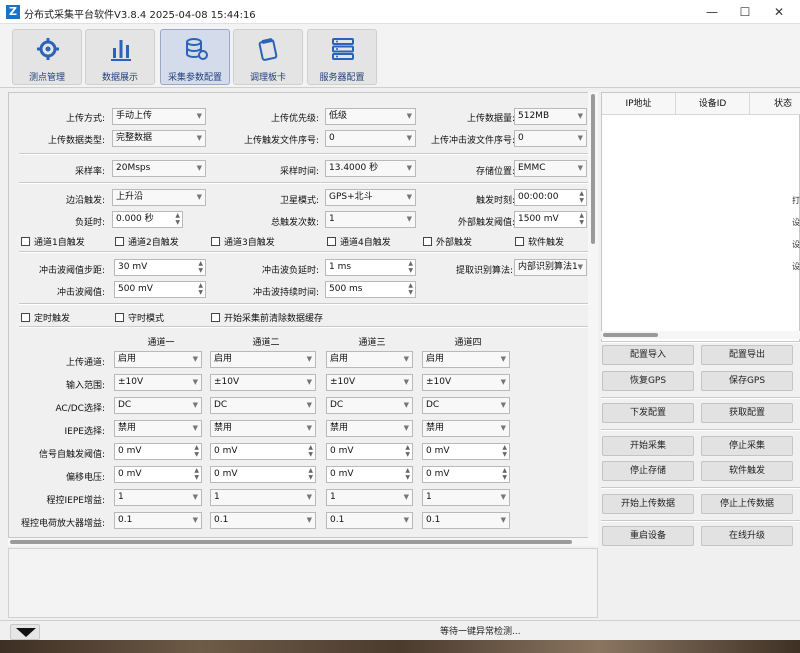 Image resolution: width=800 pixels, height=653 pixels. Describe the element at coordinates (648, 536) in the screenshot. I see `restart-device-button: 重启设备` at that location.